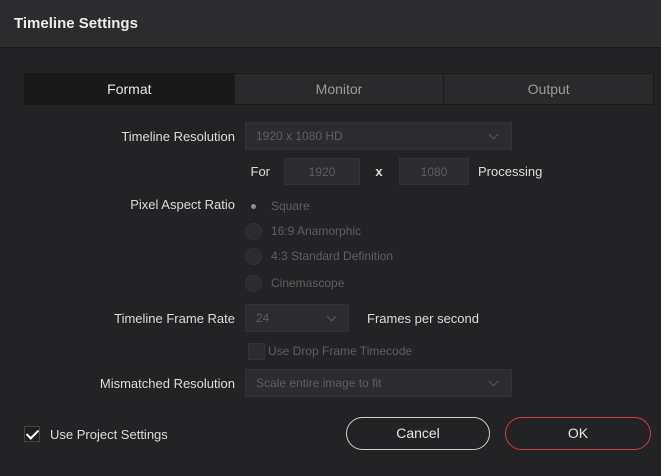 The height and width of the screenshot is (476, 661). I want to click on timeline-resolution-select: 1920 x 1080 HD, so click(378, 136).